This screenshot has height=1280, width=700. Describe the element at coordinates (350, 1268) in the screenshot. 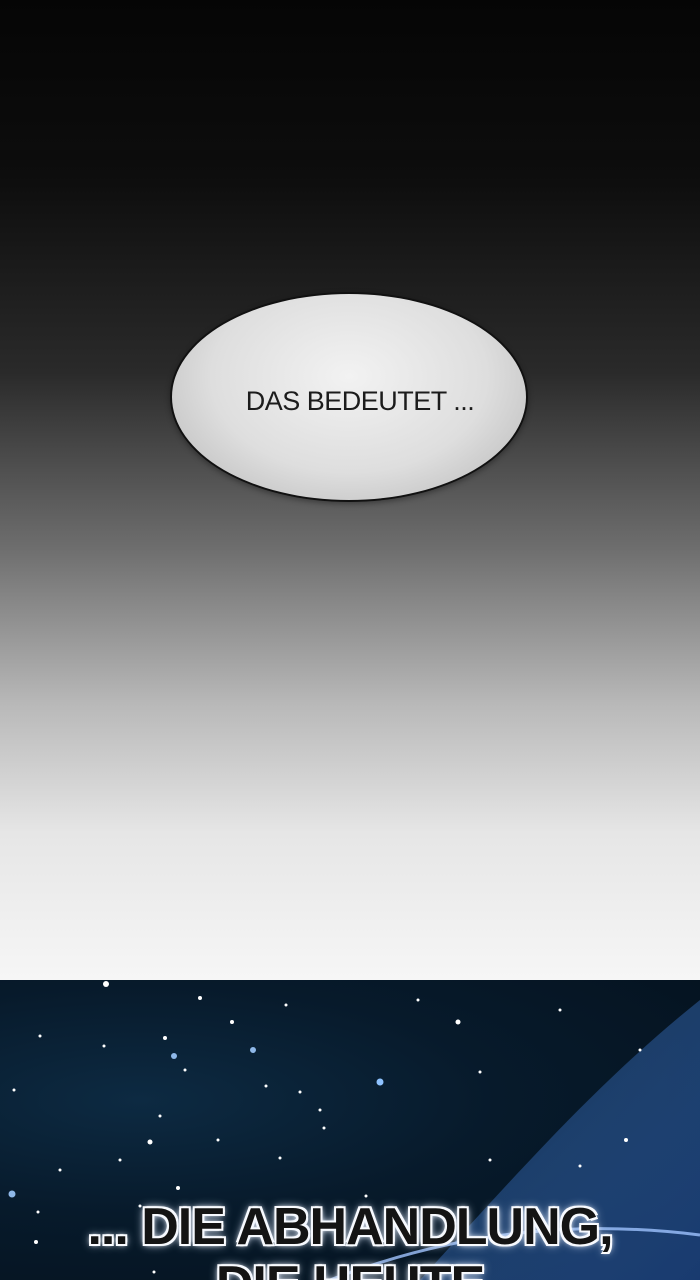

I see `caption-line-2: DIE HEUTE` at that location.